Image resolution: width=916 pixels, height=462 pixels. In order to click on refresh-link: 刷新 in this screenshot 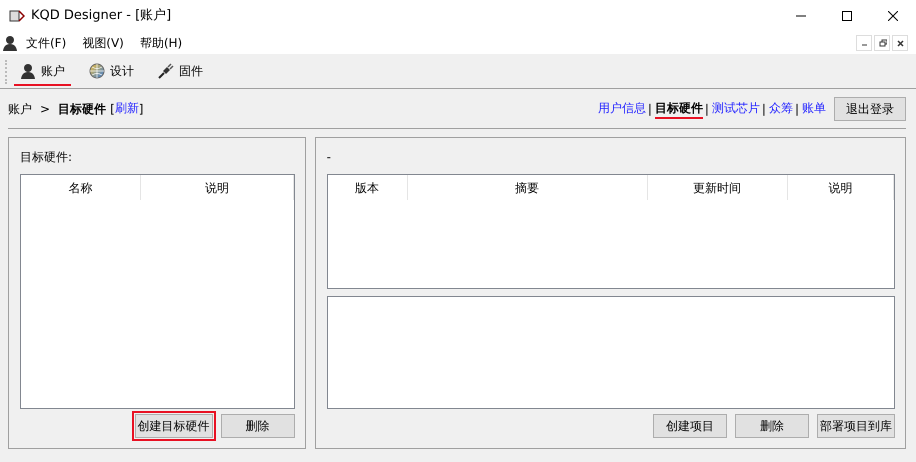, I will do `click(126, 108)`.